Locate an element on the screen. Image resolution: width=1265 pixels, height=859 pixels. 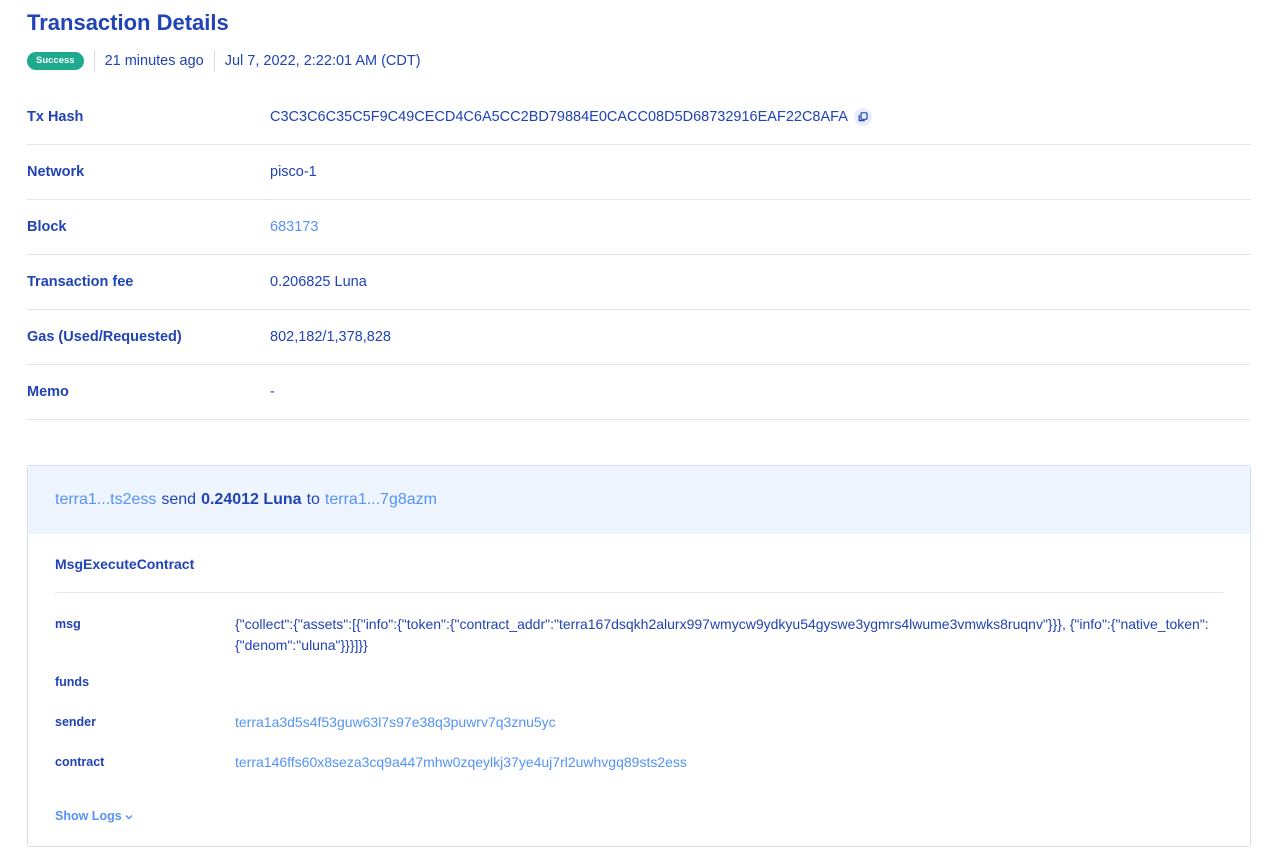
gas-value: 802,182/1,378,828 is located at coordinates (330, 337).